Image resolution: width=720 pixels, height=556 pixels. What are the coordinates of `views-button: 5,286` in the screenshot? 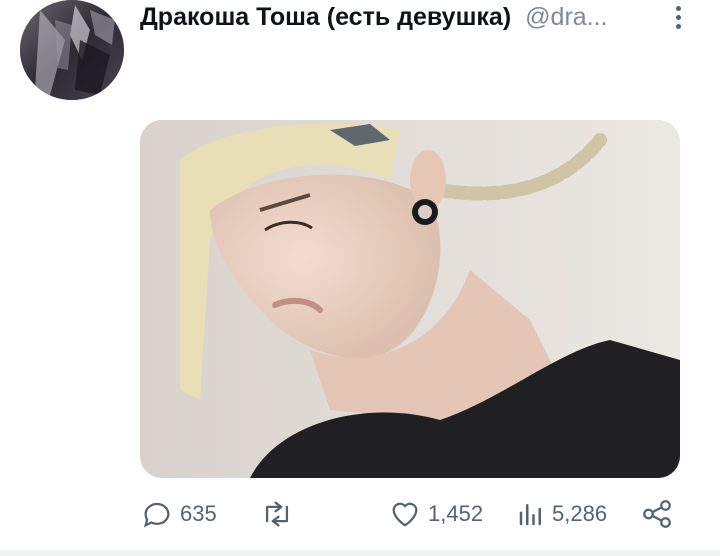 It's located at (561, 514).